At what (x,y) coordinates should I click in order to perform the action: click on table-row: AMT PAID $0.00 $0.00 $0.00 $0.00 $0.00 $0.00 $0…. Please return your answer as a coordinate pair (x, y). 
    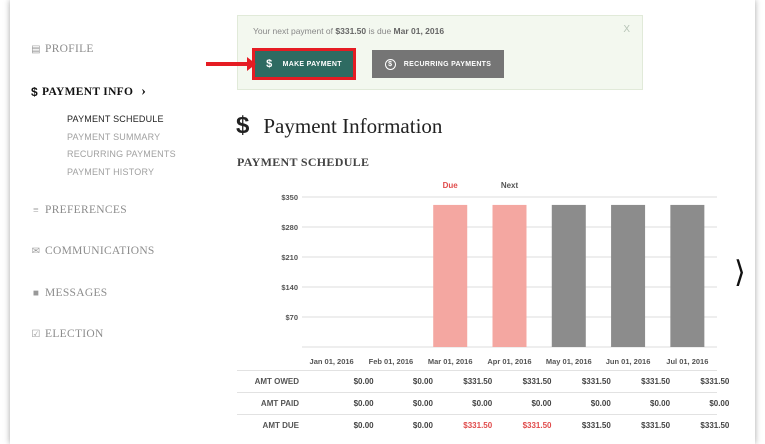
    Looking at the image, I should click on (483, 403).